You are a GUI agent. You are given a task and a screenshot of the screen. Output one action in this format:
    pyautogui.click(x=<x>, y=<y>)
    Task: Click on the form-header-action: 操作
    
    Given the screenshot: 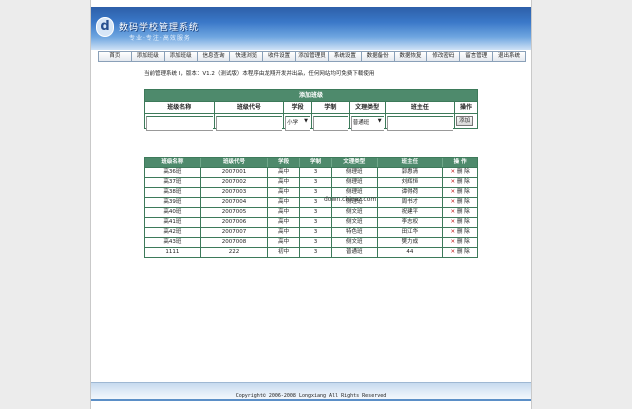 What is the action you would take?
    pyautogui.click(x=466, y=107)
    